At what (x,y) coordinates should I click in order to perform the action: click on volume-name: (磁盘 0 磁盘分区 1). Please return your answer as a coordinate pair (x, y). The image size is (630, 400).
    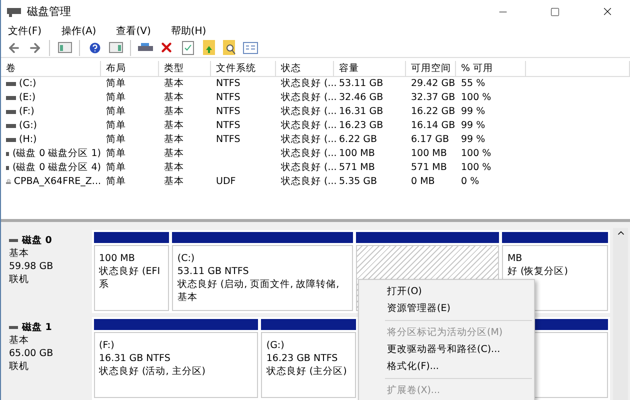
    Looking at the image, I should click on (56, 153).